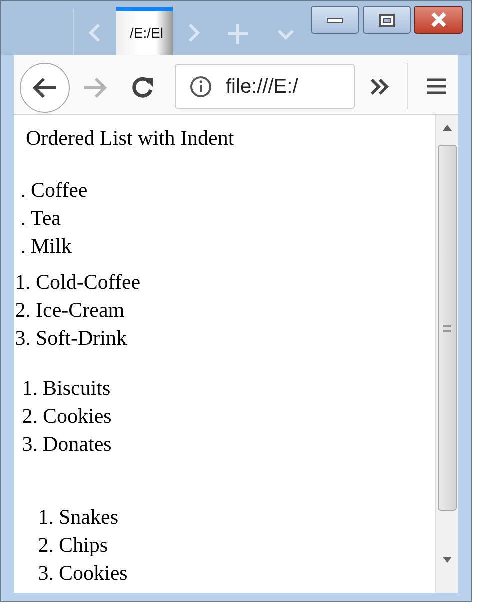 This screenshot has height=606, width=479. I want to click on maximize-button, so click(387, 20).